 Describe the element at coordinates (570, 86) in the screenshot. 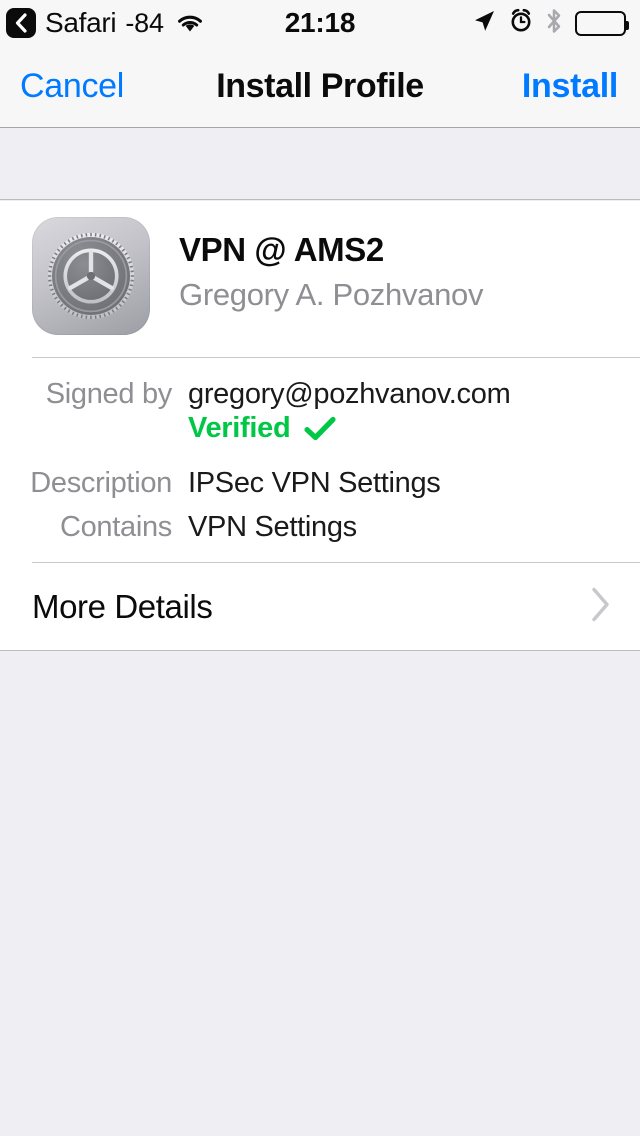

I see `install-button: Install` at that location.